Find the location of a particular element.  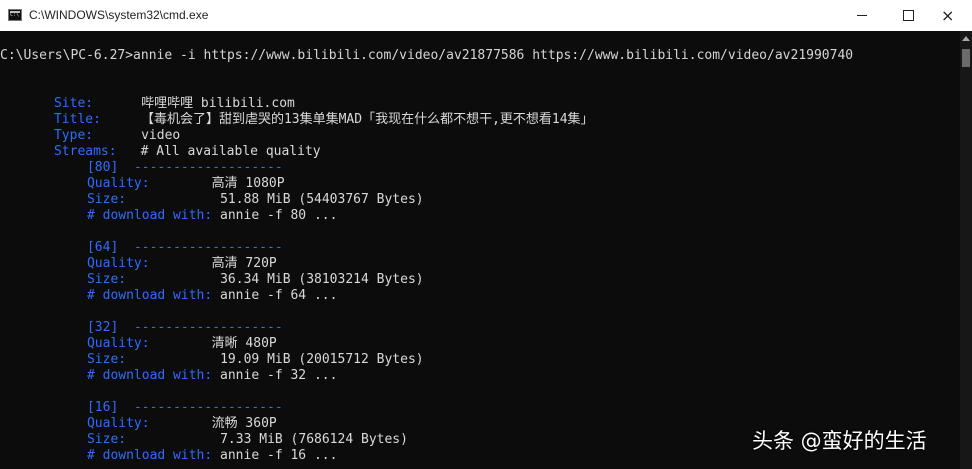

maximize-icon is located at coordinates (908, 15).